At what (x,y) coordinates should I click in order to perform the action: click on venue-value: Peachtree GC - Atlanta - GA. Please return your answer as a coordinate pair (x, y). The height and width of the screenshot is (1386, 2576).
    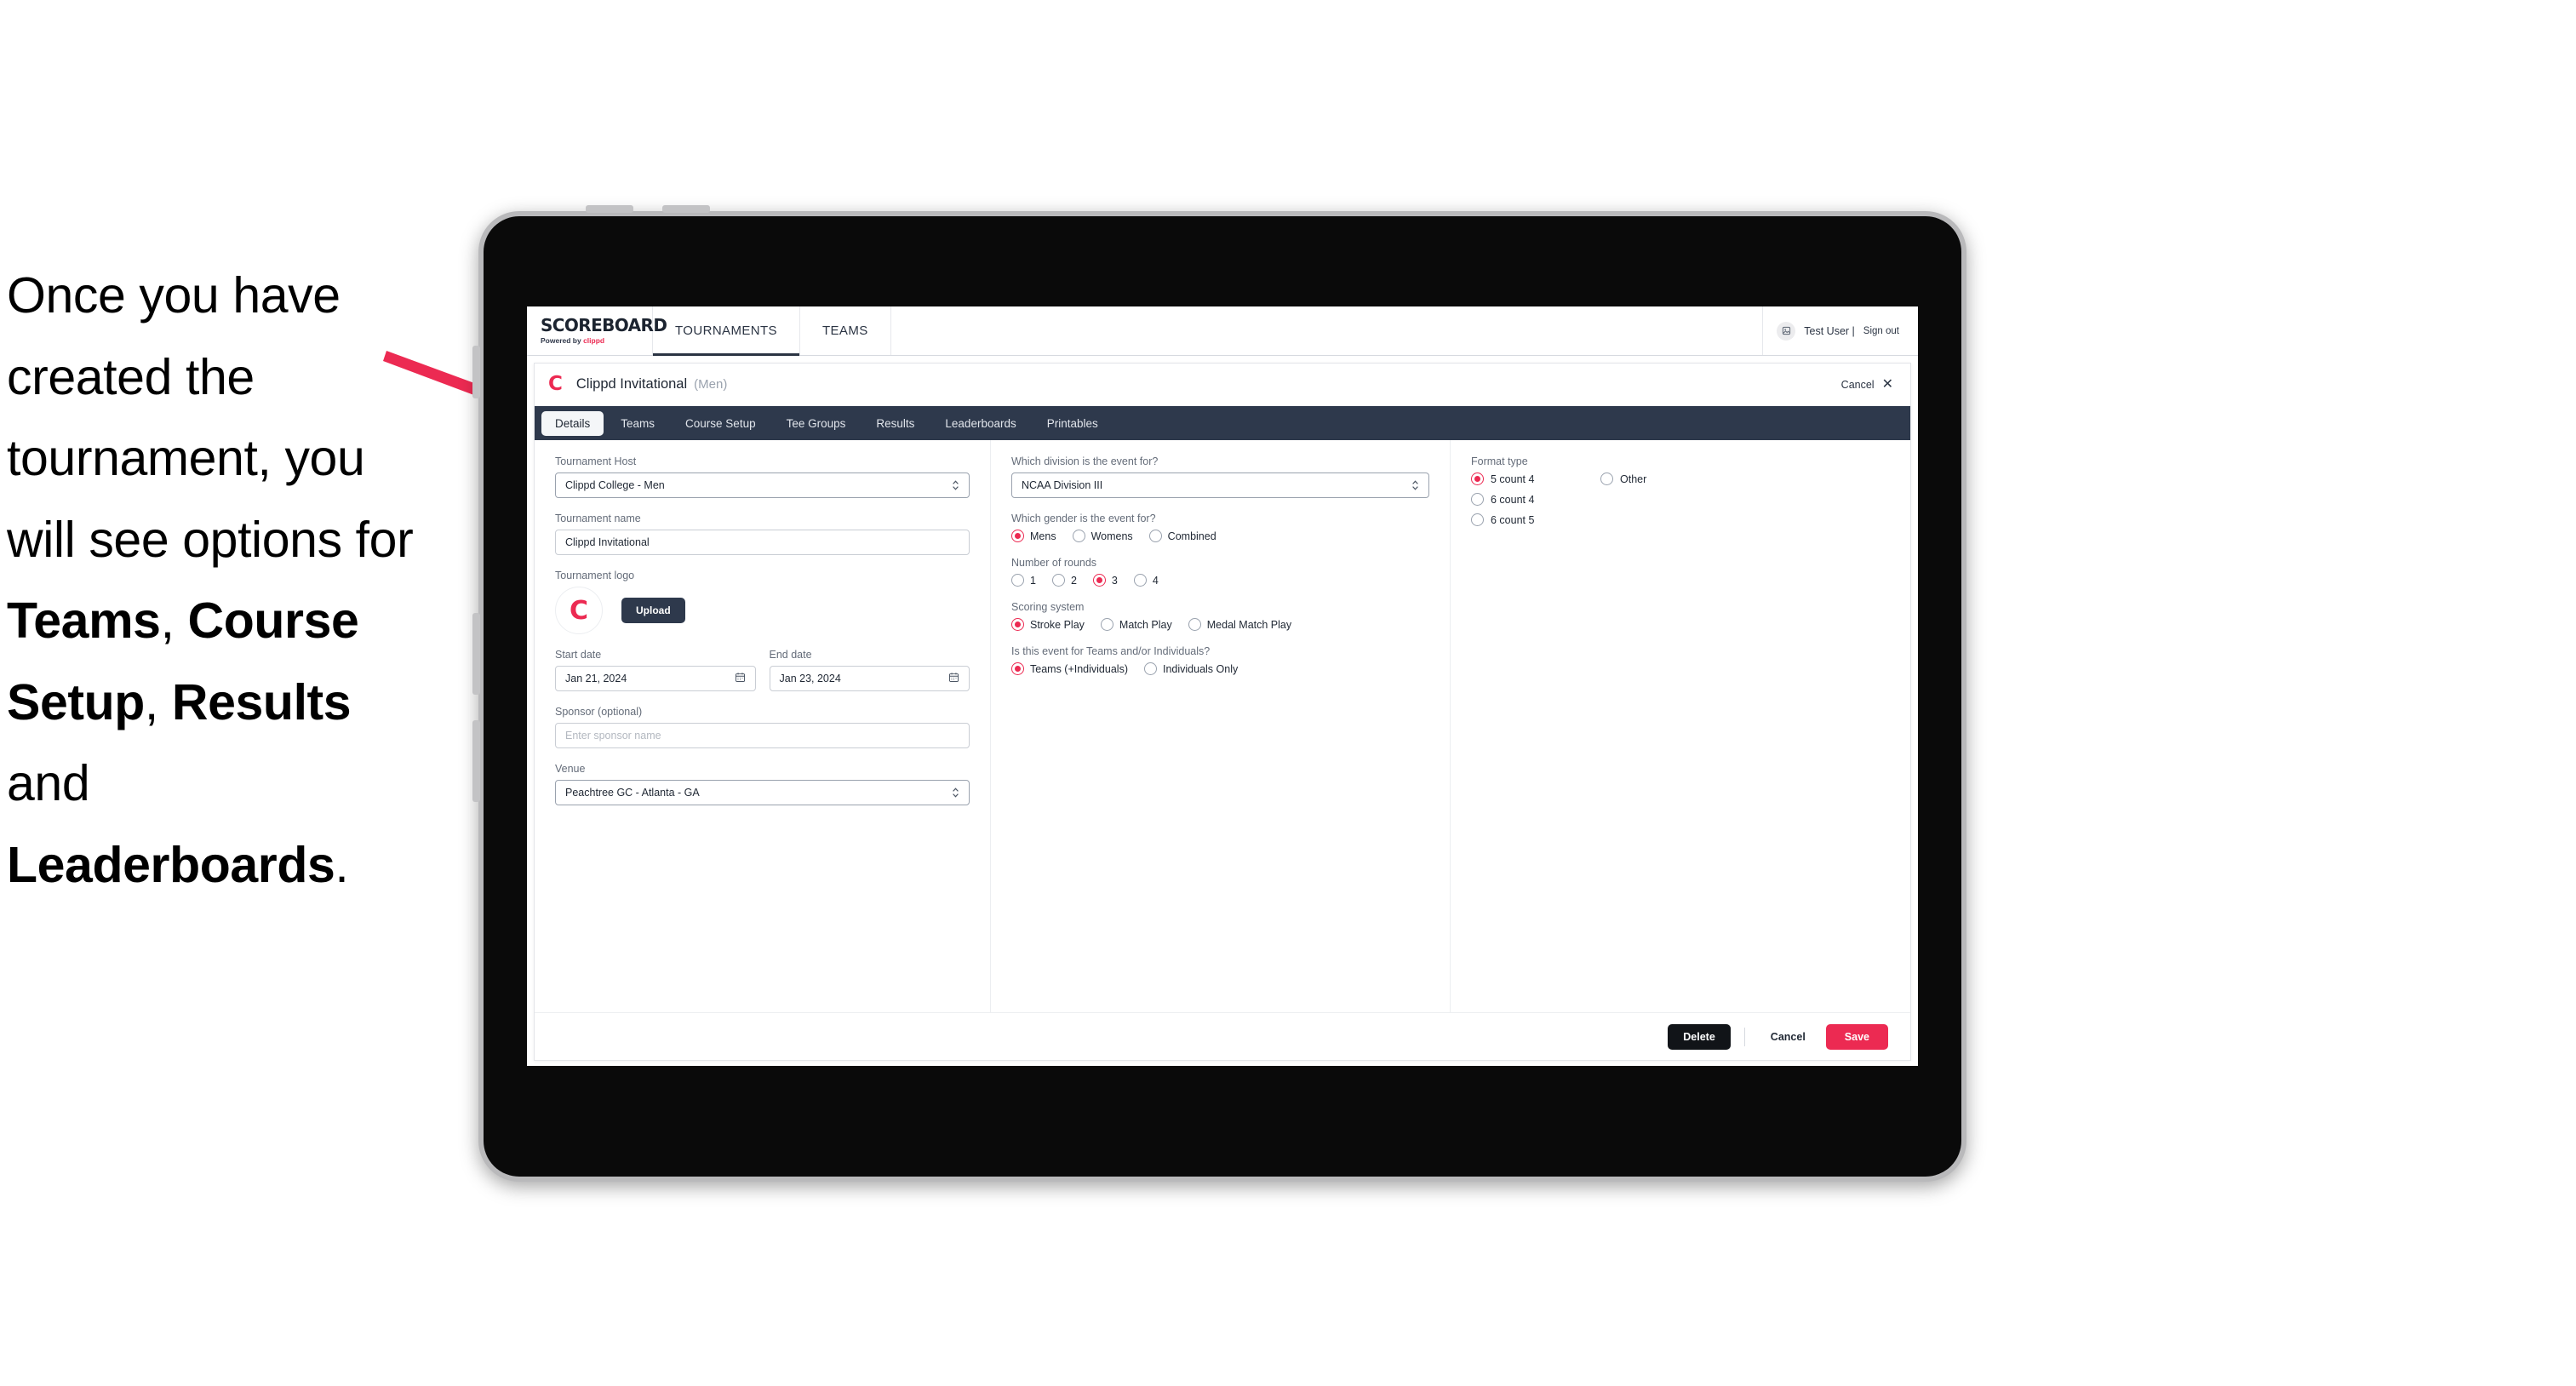
    Looking at the image, I should click on (632, 793).